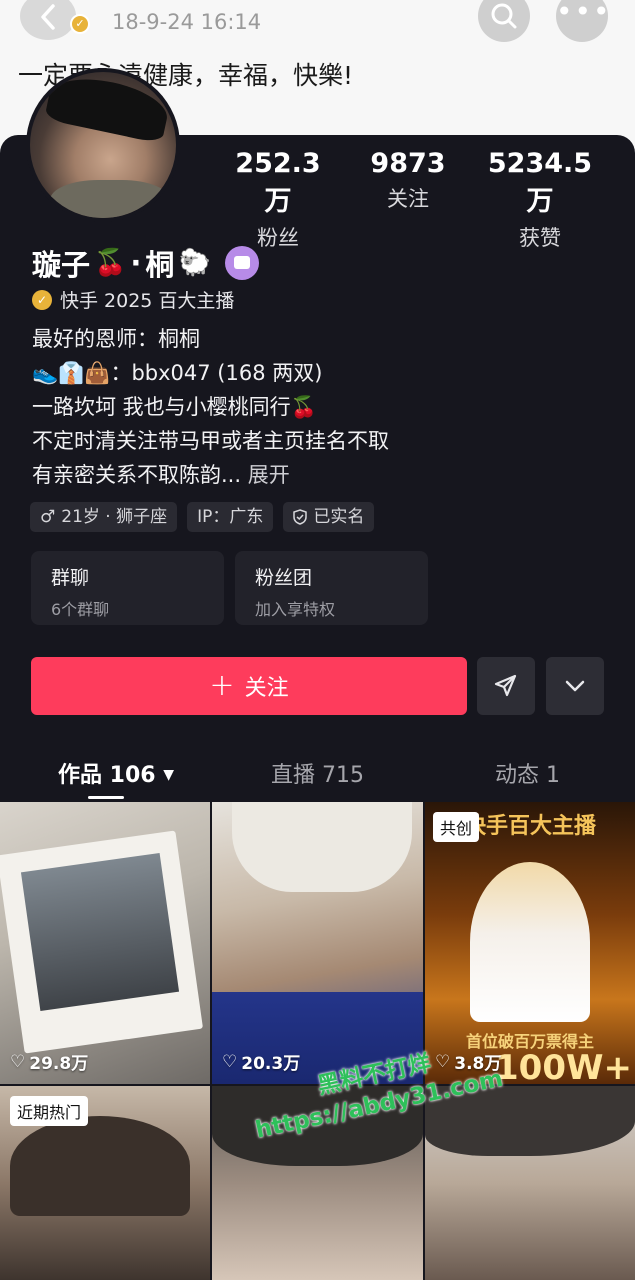 The image size is (635, 1280). I want to click on tag-age: ♂ 21岁 · 狮子座, so click(104, 517).